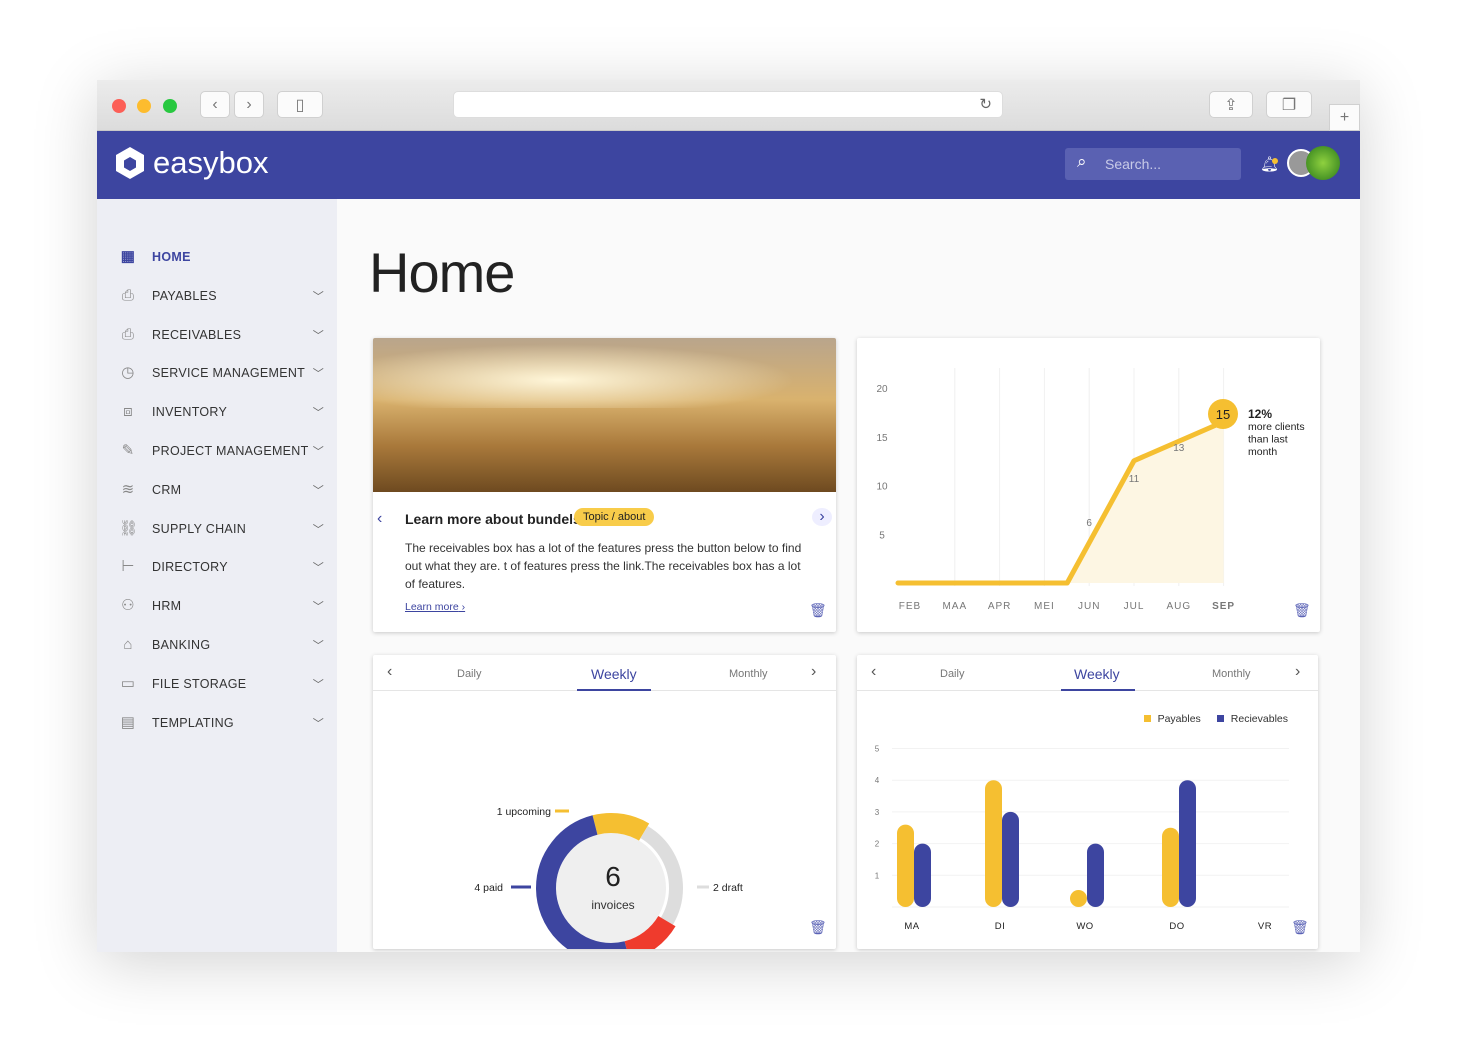 The width and height of the screenshot is (1457, 1049). Describe the element at coordinates (1097, 674) in the screenshot. I see `tab-weekly: Weekly` at that location.